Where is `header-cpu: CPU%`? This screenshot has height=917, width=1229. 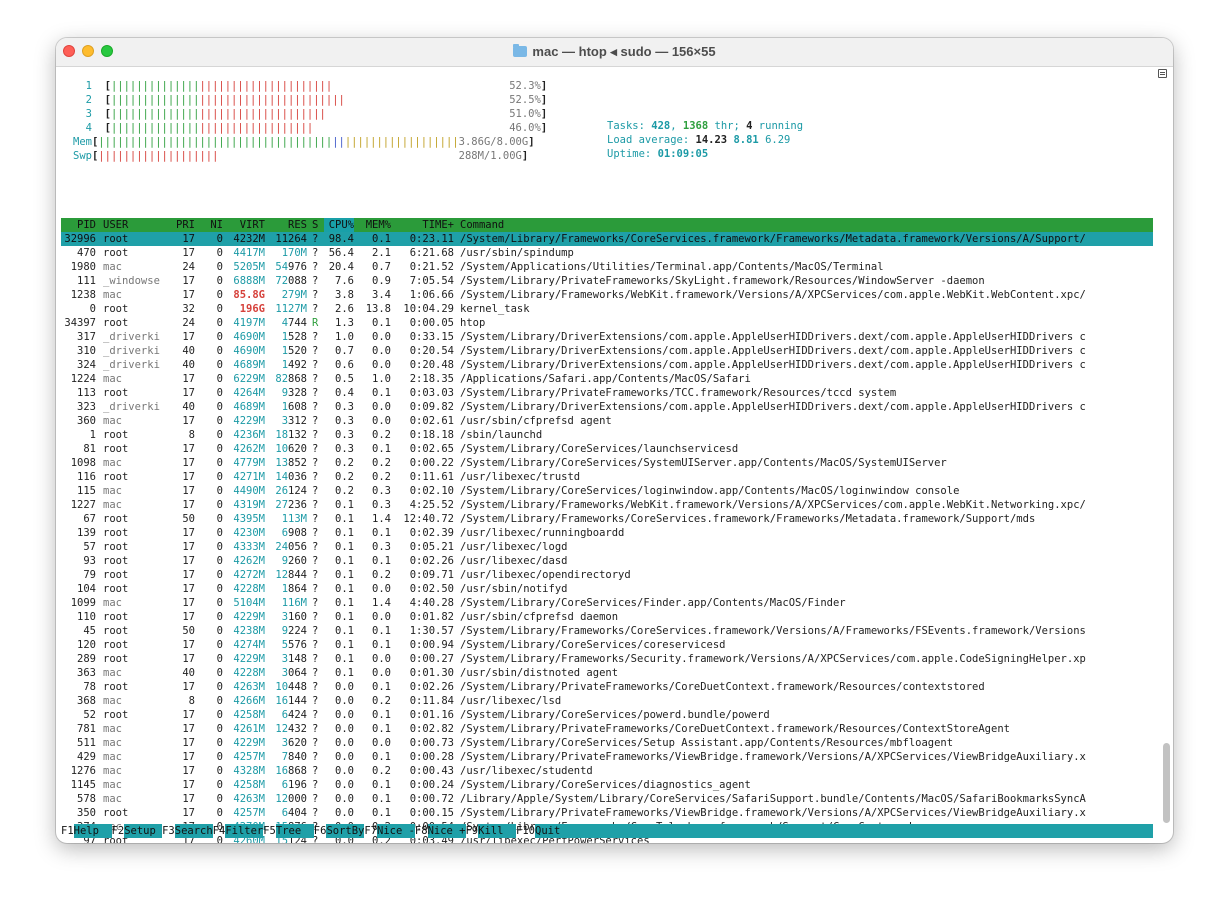
header-cpu: CPU% is located at coordinates (339, 225).